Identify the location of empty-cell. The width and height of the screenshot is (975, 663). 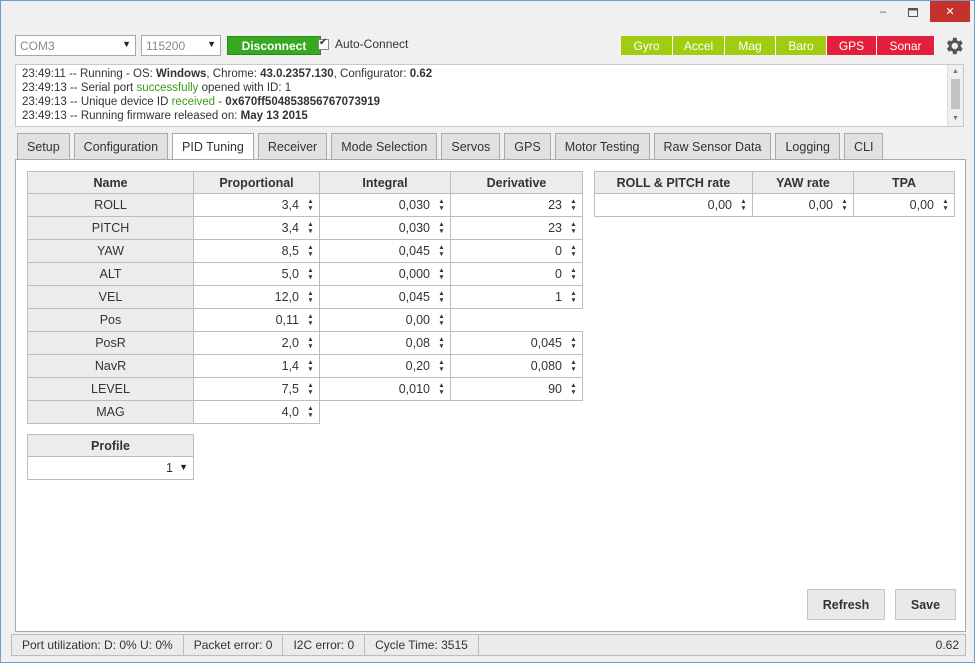
(516, 412).